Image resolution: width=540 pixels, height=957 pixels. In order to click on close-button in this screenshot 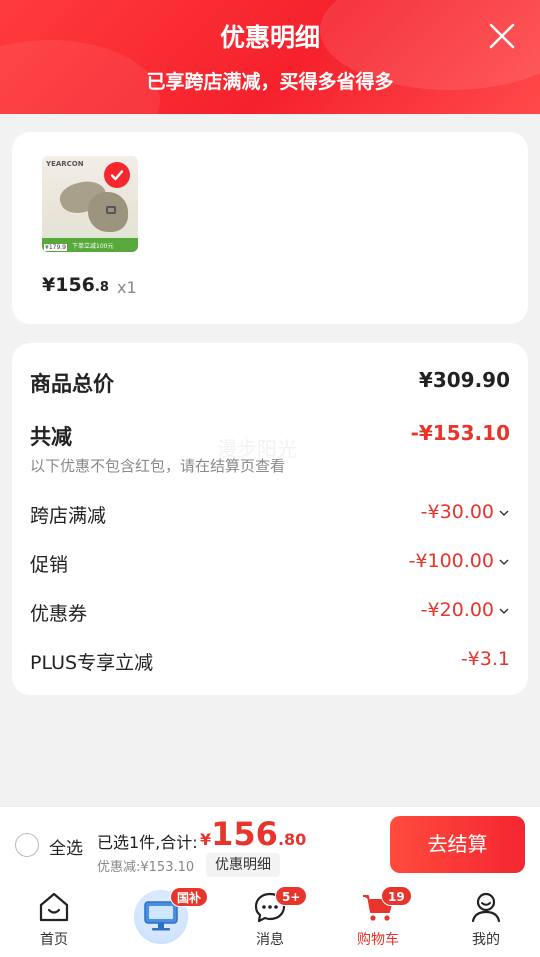, I will do `click(502, 36)`.